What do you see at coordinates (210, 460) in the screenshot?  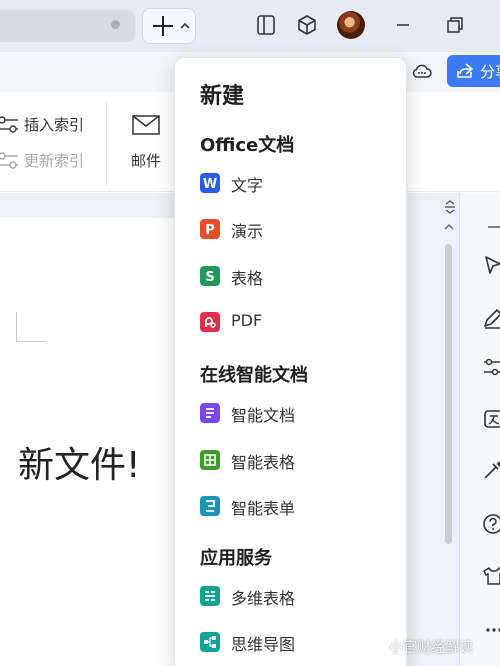 I see `smart-sheet-icon` at bounding box center [210, 460].